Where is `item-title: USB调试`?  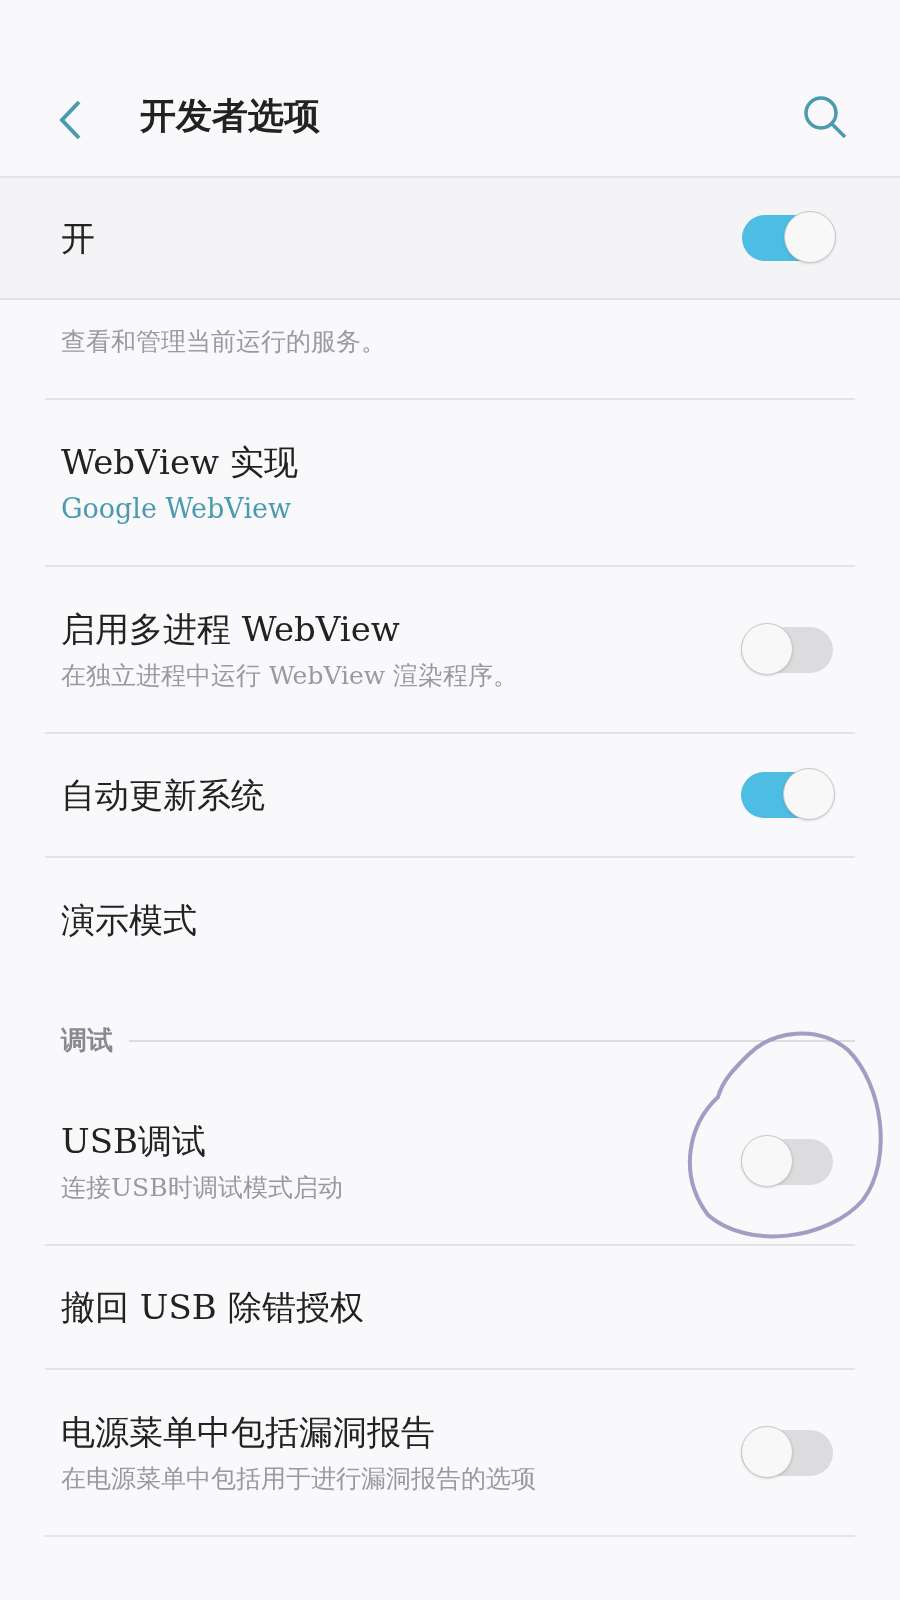 item-title: USB调试 is located at coordinates (134, 1141).